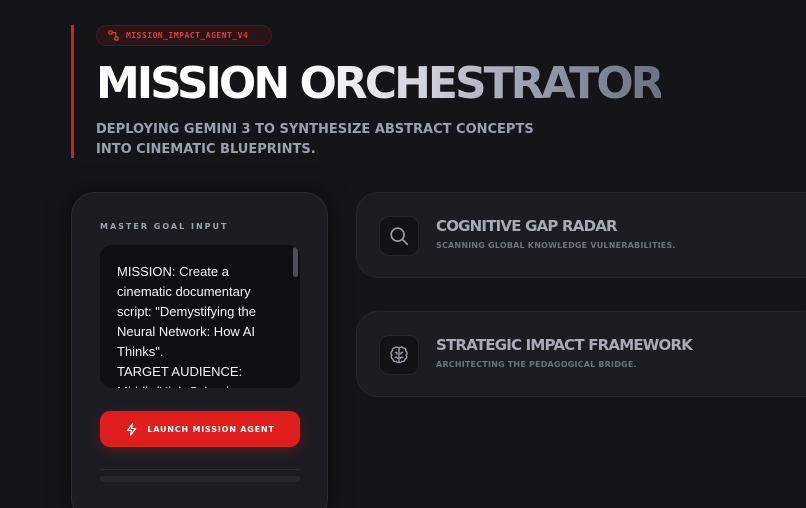 The image size is (806, 508). I want to click on goal-input-heading: MASTER GOAL INPUT, so click(164, 226).